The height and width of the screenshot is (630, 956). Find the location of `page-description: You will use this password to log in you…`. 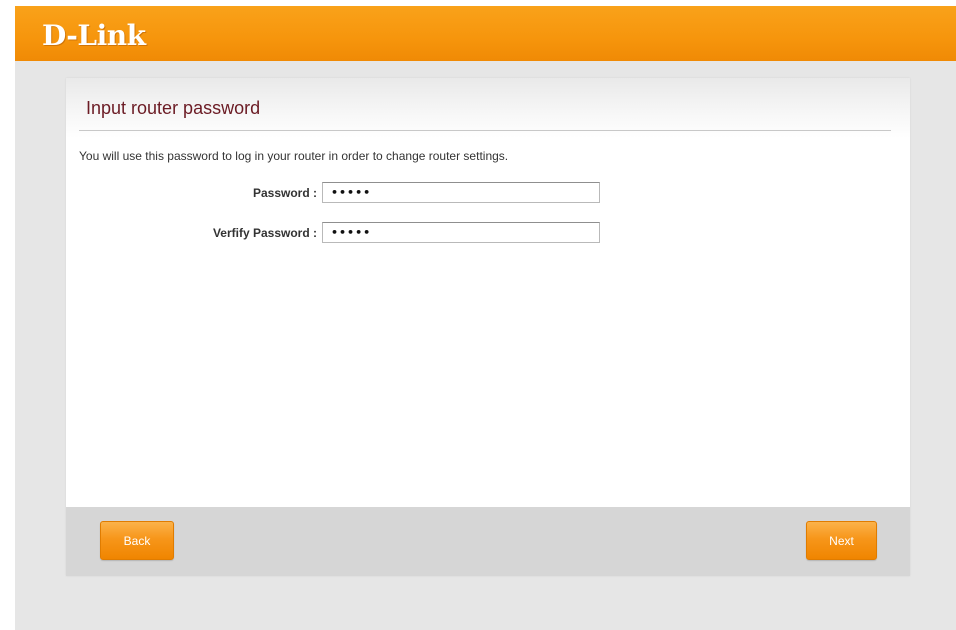

page-description: You will use this password to log in you… is located at coordinates (294, 156).